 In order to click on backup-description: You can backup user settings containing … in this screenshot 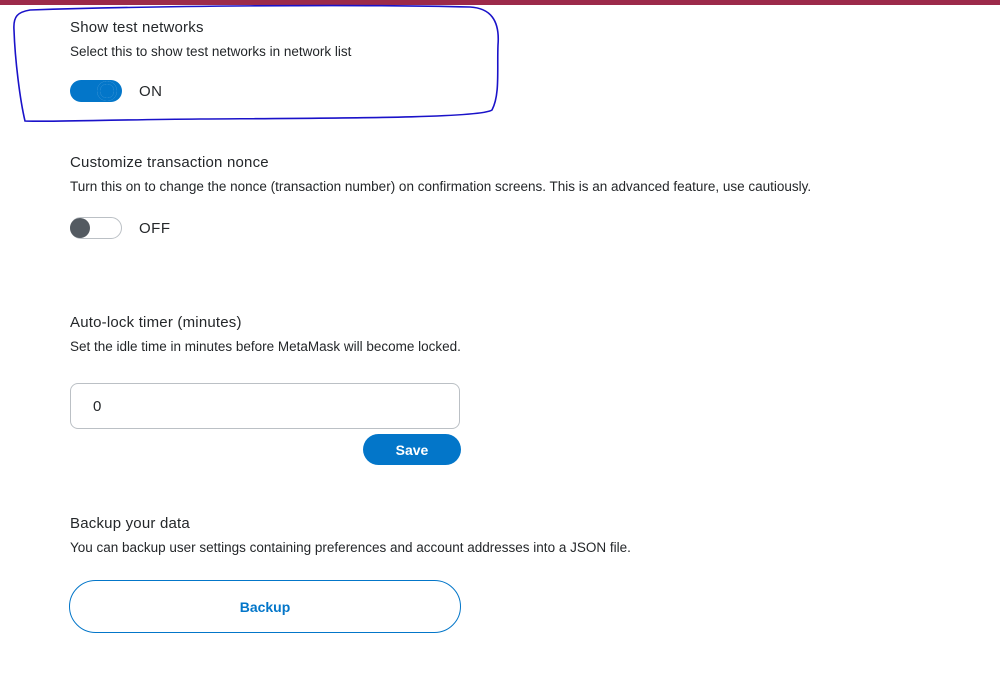, I will do `click(350, 547)`.